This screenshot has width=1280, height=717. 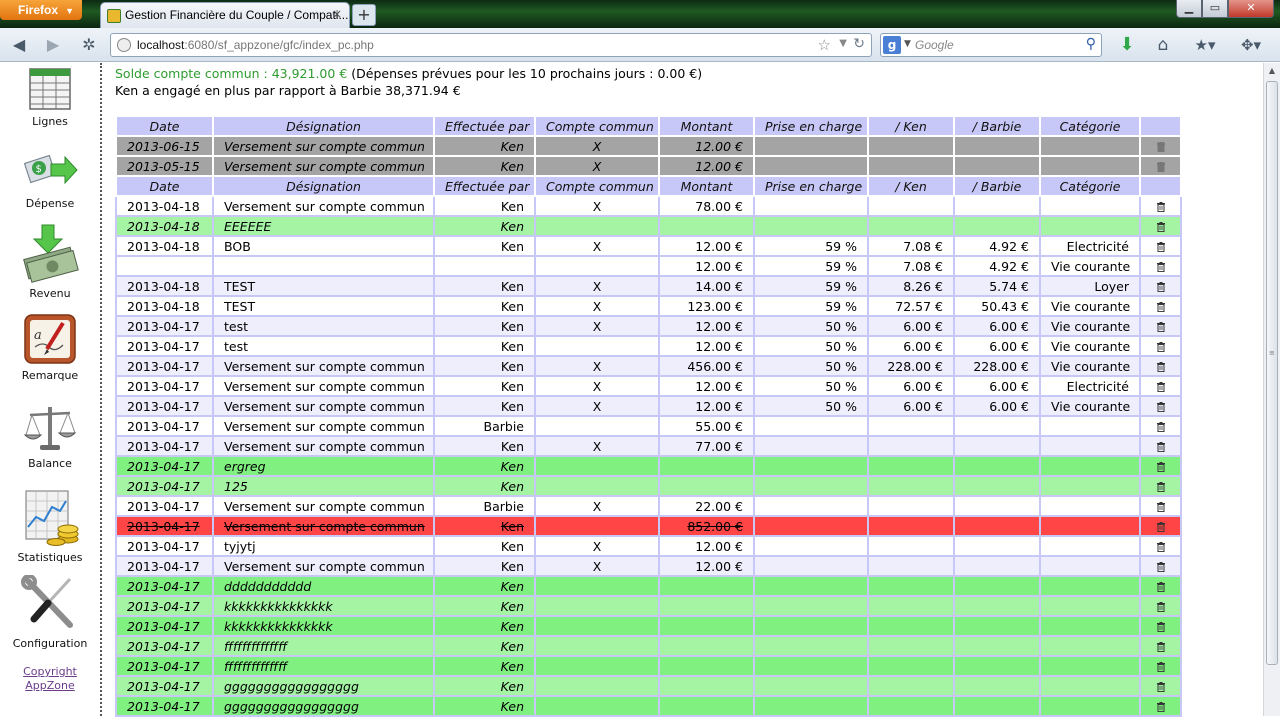 What do you see at coordinates (50, 679) in the screenshot?
I see `copyright-link: Copyright AppZone` at bounding box center [50, 679].